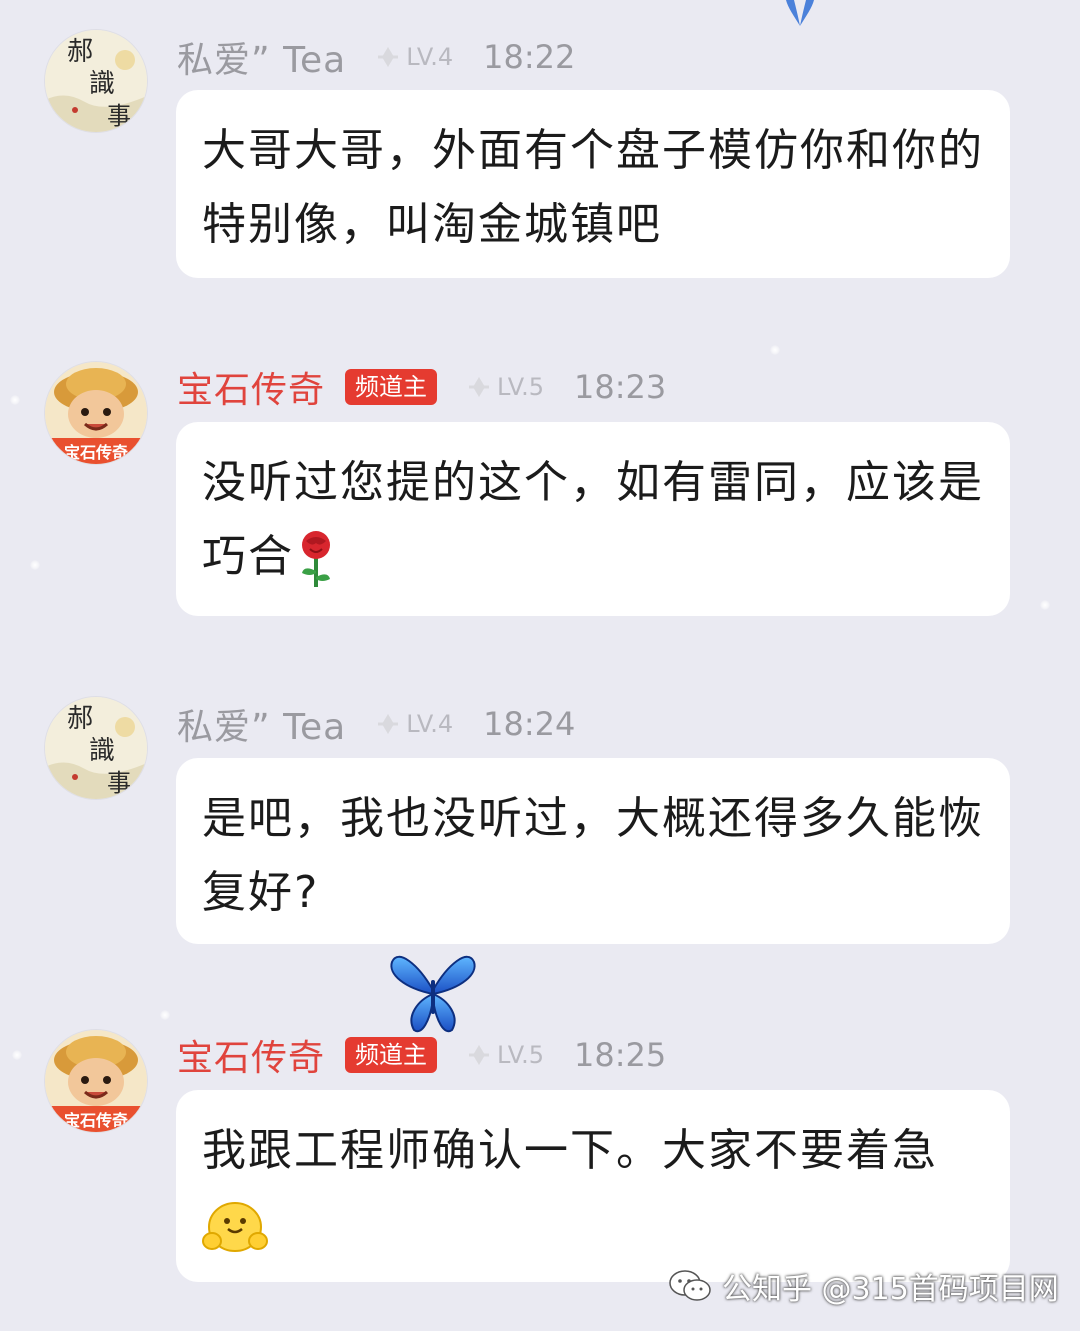 The height and width of the screenshot is (1331, 1080). What do you see at coordinates (529, 724) in the screenshot?
I see `message-time: 18:24` at bounding box center [529, 724].